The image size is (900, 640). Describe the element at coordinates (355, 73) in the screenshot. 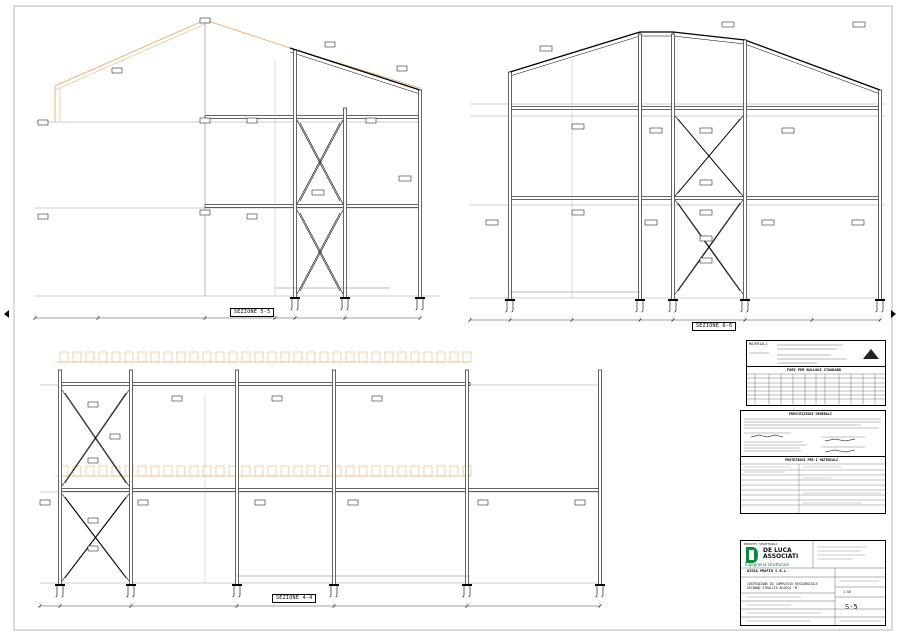

I see `roof-rafter-inner` at that location.